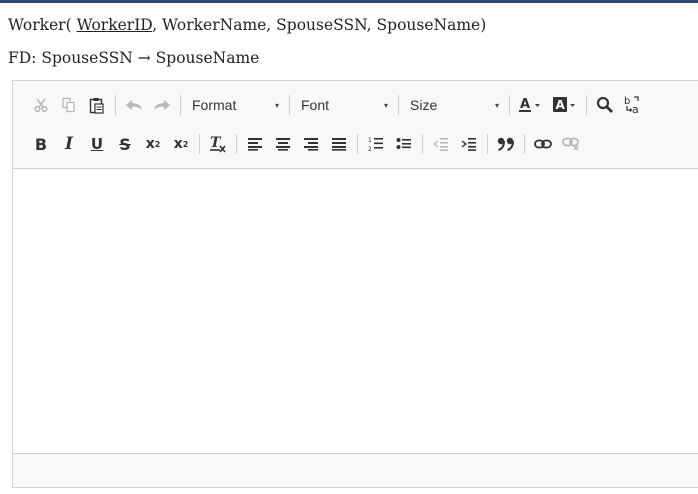  Describe the element at coordinates (153, 144) in the screenshot. I see `subscript-icon: x2` at that location.